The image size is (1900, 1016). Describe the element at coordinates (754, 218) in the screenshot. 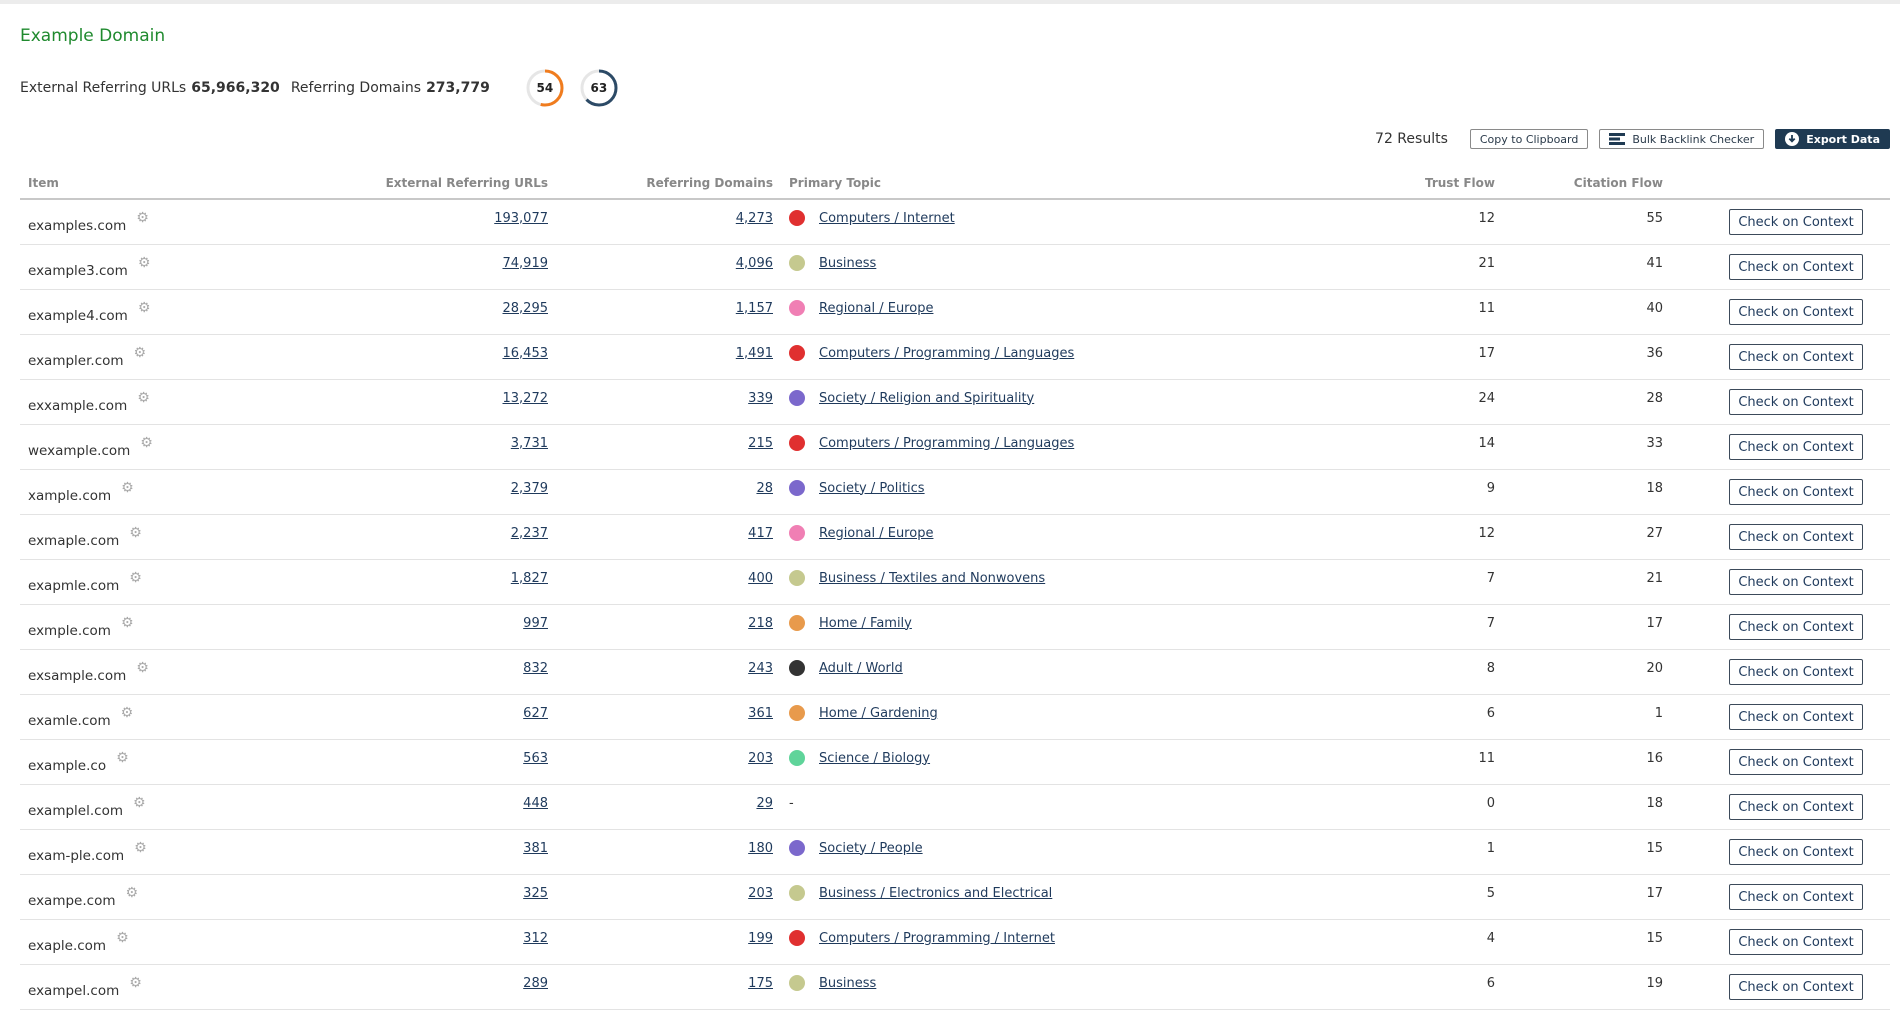

I see `ref-domains-link: 4,273` at that location.